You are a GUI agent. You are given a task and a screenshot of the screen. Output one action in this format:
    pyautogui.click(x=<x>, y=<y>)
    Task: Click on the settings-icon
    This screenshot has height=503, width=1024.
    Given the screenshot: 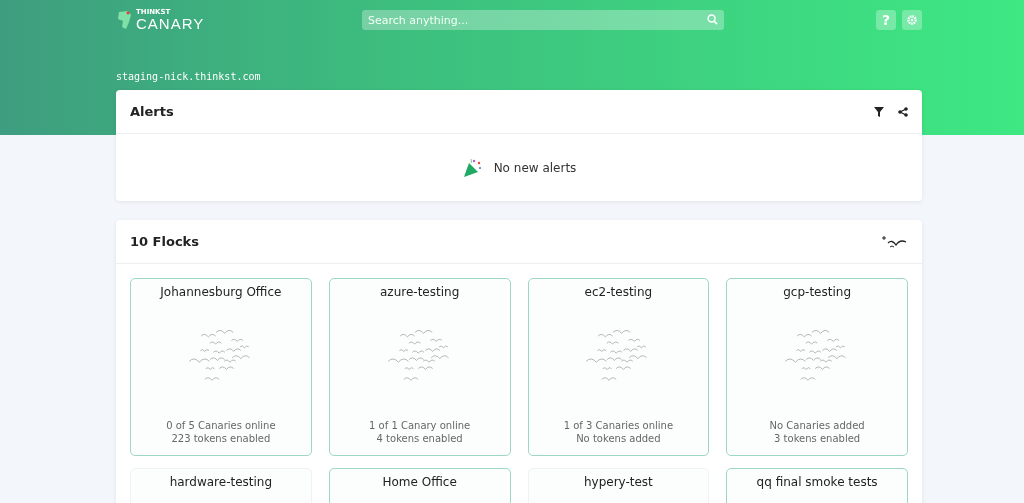 What is the action you would take?
    pyautogui.click(x=912, y=20)
    